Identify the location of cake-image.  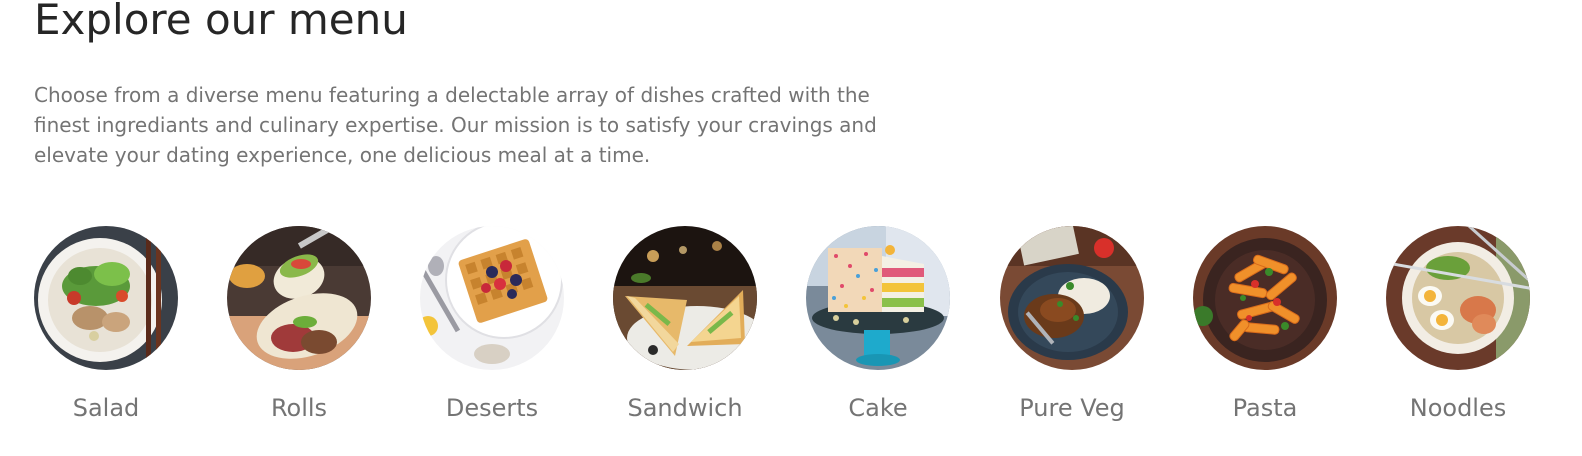
(878, 298).